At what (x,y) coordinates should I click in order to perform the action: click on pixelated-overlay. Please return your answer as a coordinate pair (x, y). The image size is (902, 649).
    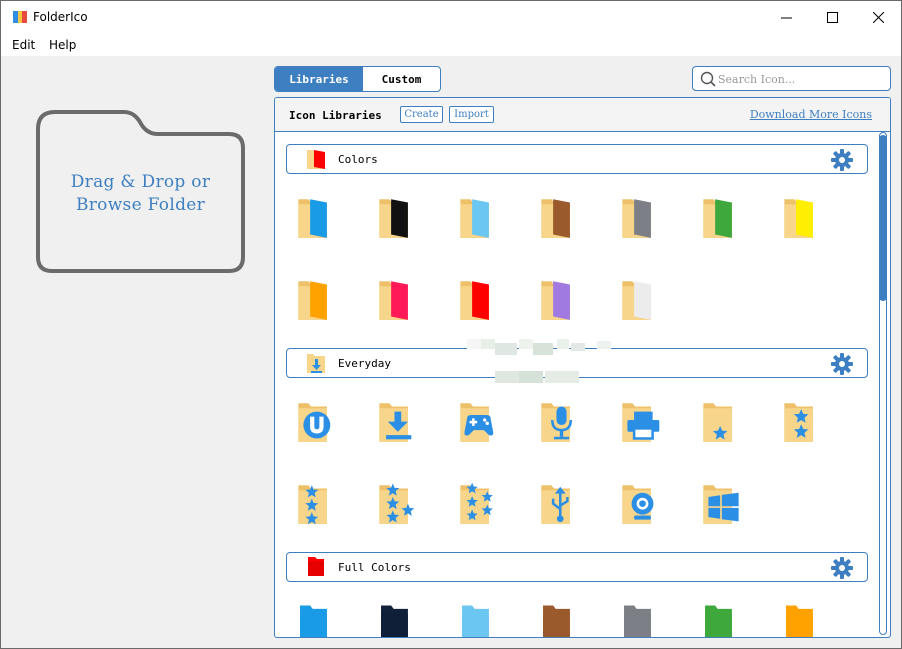
    Looking at the image, I should click on (539, 361).